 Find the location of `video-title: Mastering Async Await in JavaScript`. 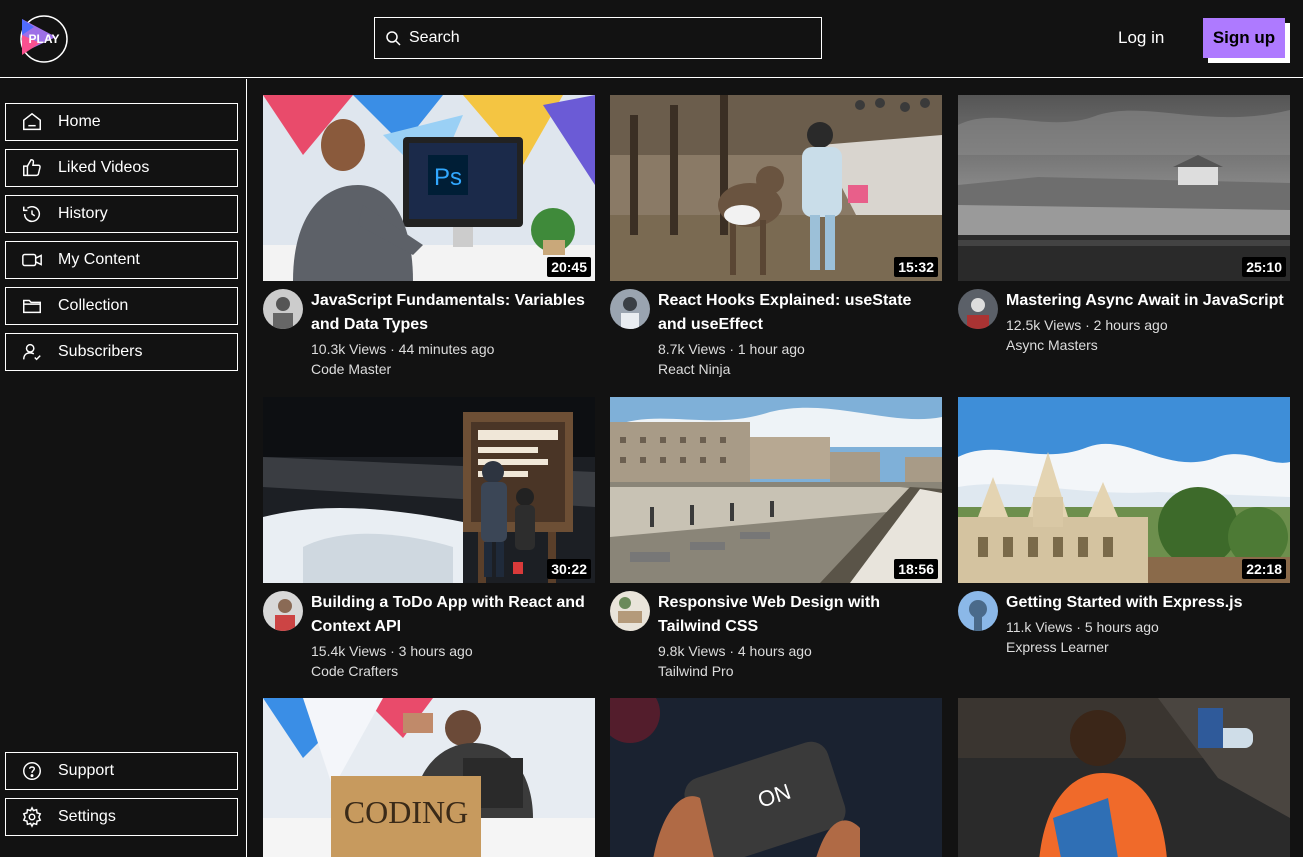

video-title: Mastering Async Await in JavaScript is located at coordinates (1145, 301).